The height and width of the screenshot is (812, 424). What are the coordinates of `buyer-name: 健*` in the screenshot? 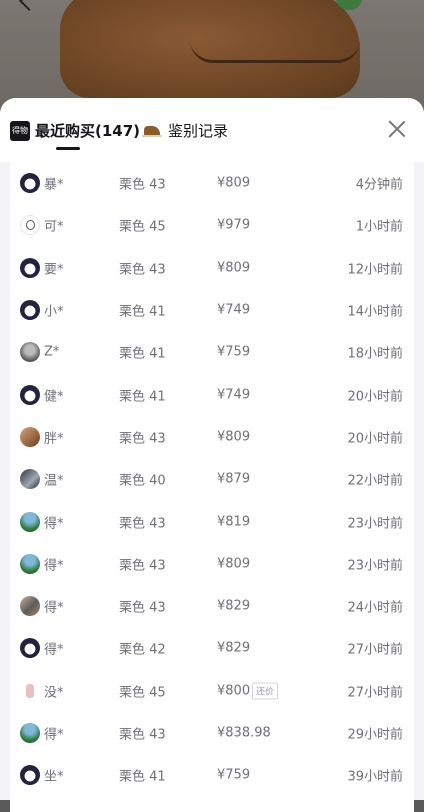 It's located at (54, 397).